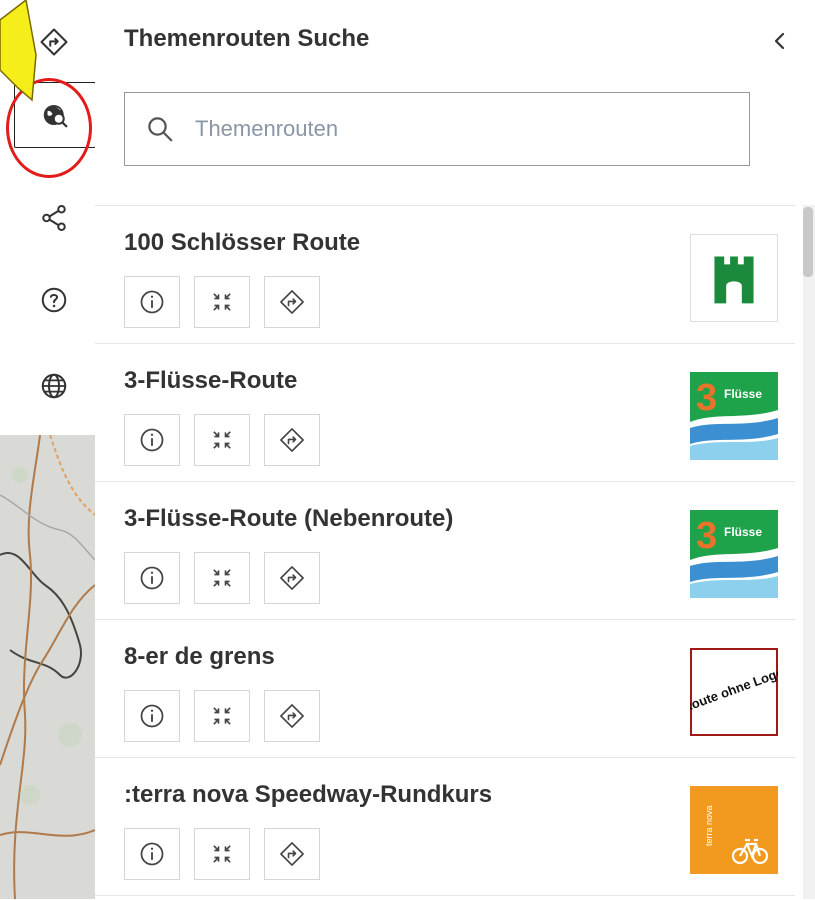  What do you see at coordinates (734, 692) in the screenshot?
I see `route-ohne-logo: Route ohne Logo` at bounding box center [734, 692].